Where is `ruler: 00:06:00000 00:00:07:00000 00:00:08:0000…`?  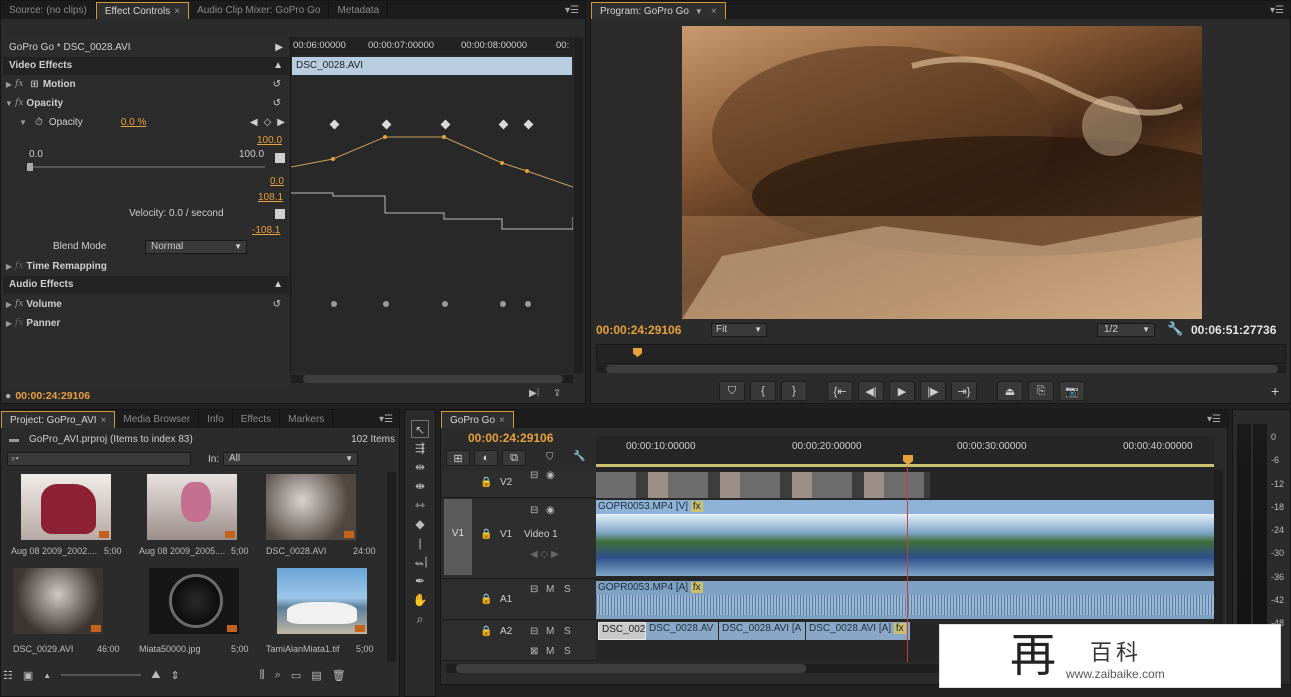
ruler: 00:06:00000 00:00:07:00000 00:00:08:0000… is located at coordinates (432, 46).